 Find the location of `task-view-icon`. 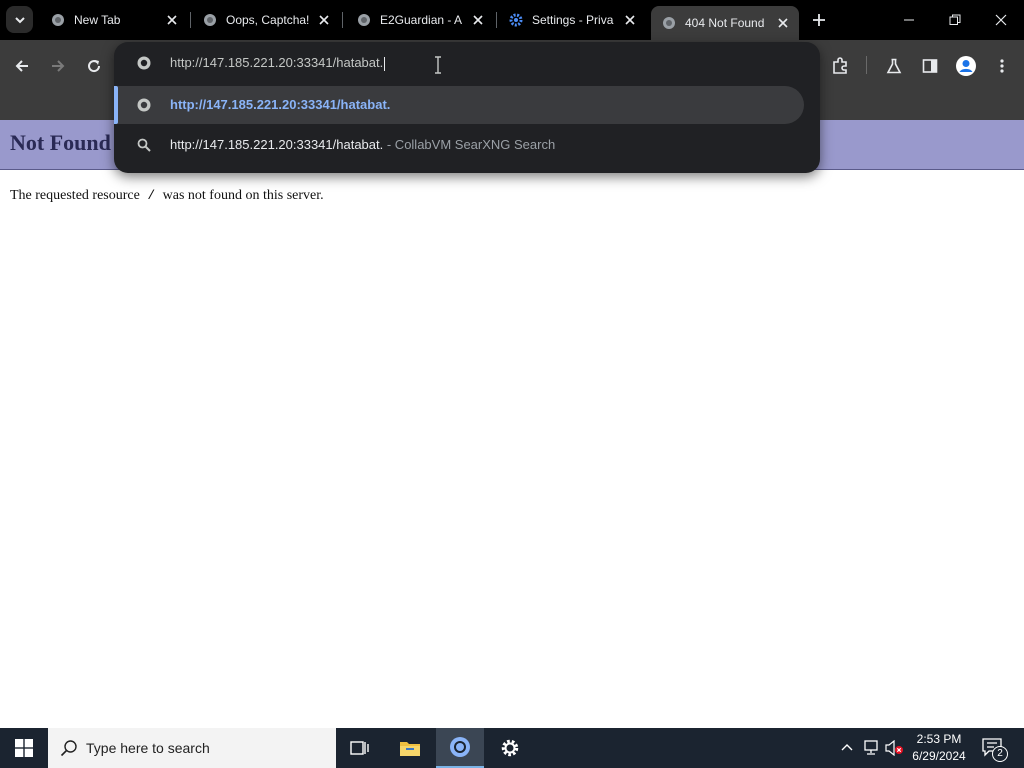

task-view-icon is located at coordinates (359, 748).